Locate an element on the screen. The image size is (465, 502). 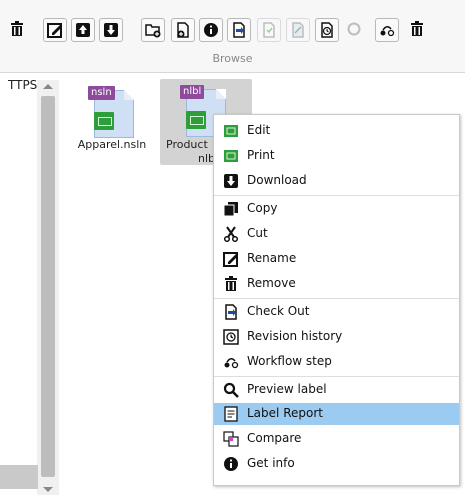
menu-item-label: Remove is located at coordinates (271, 283).